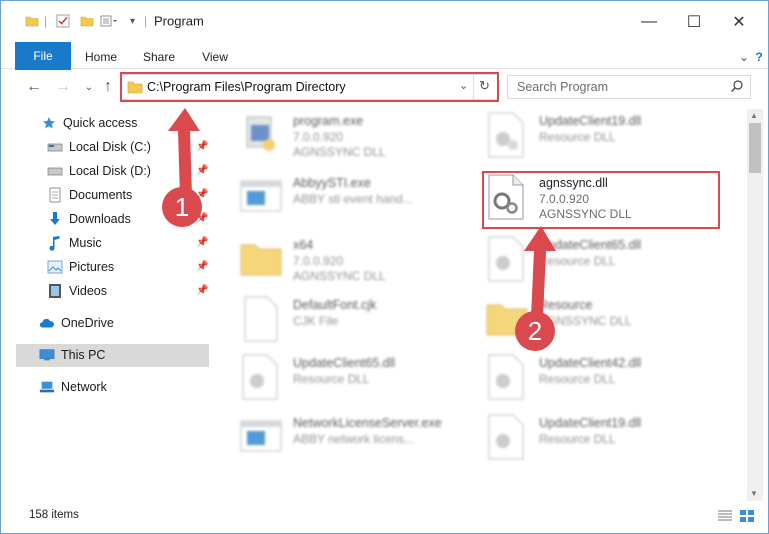  What do you see at coordinates (182, 207) in the screenshot?
I see `step-marker-1: 1` at bounding box center [182, 207].